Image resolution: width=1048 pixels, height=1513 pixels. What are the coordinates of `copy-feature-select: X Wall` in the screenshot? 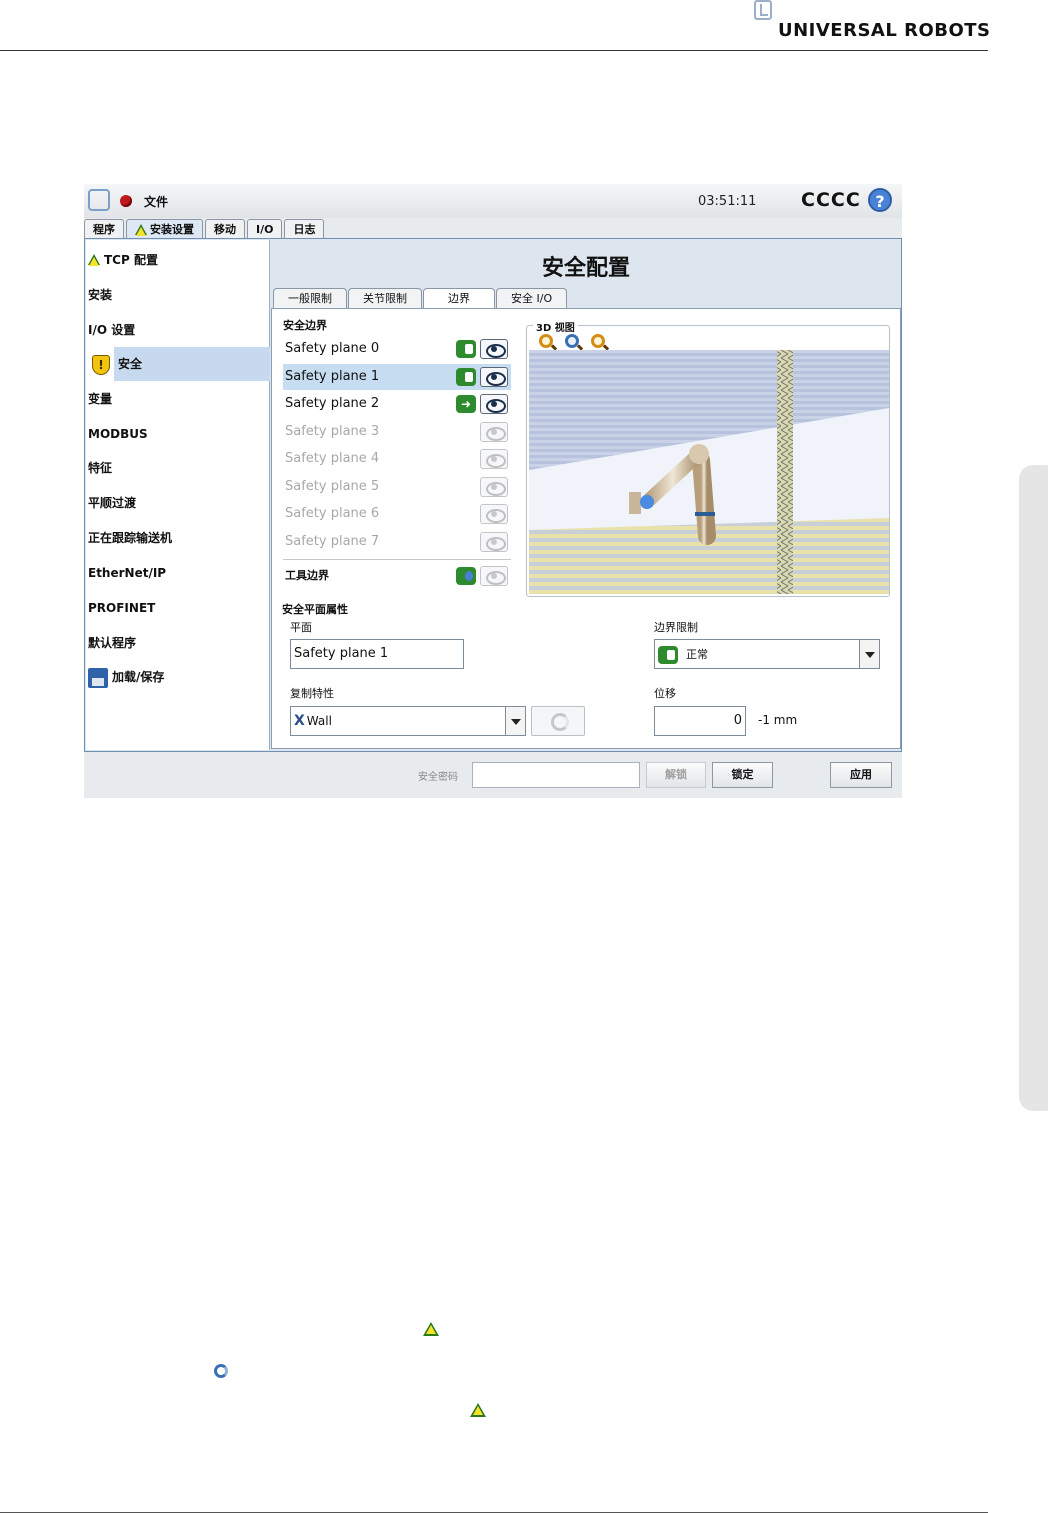 It's located at (408, 721).